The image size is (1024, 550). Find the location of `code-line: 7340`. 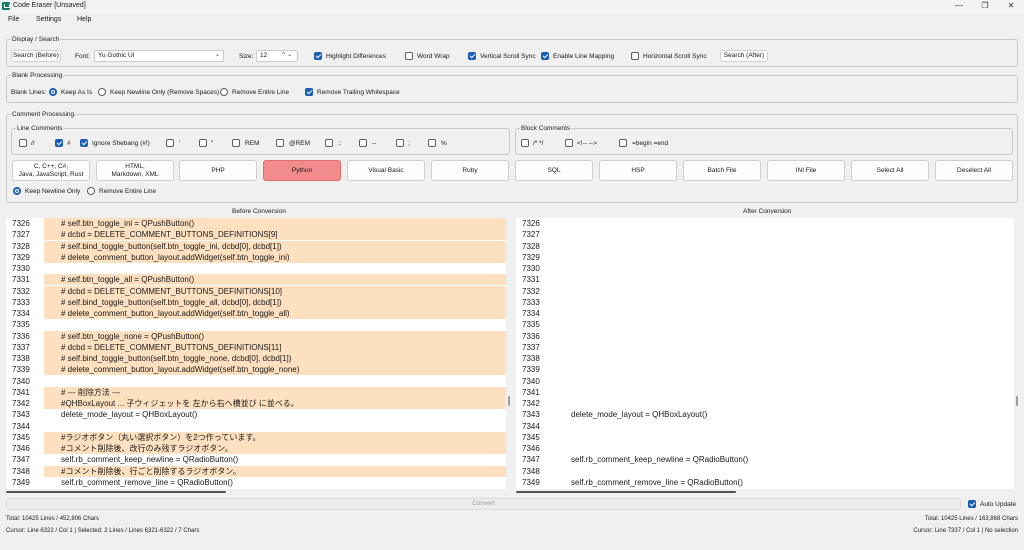

code-line: 7340 is located at coordinates (258, 381).